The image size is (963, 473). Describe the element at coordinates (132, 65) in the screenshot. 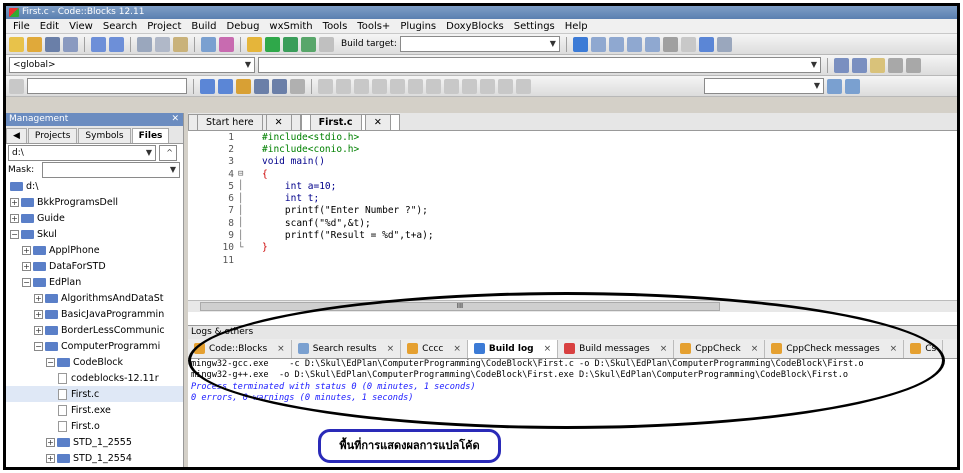

I see `scope-select: <global> ▼` at that location.